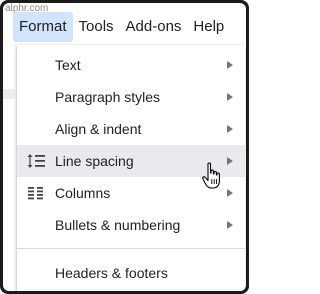  I want to click on left-panel-edge, so click(9, 94).